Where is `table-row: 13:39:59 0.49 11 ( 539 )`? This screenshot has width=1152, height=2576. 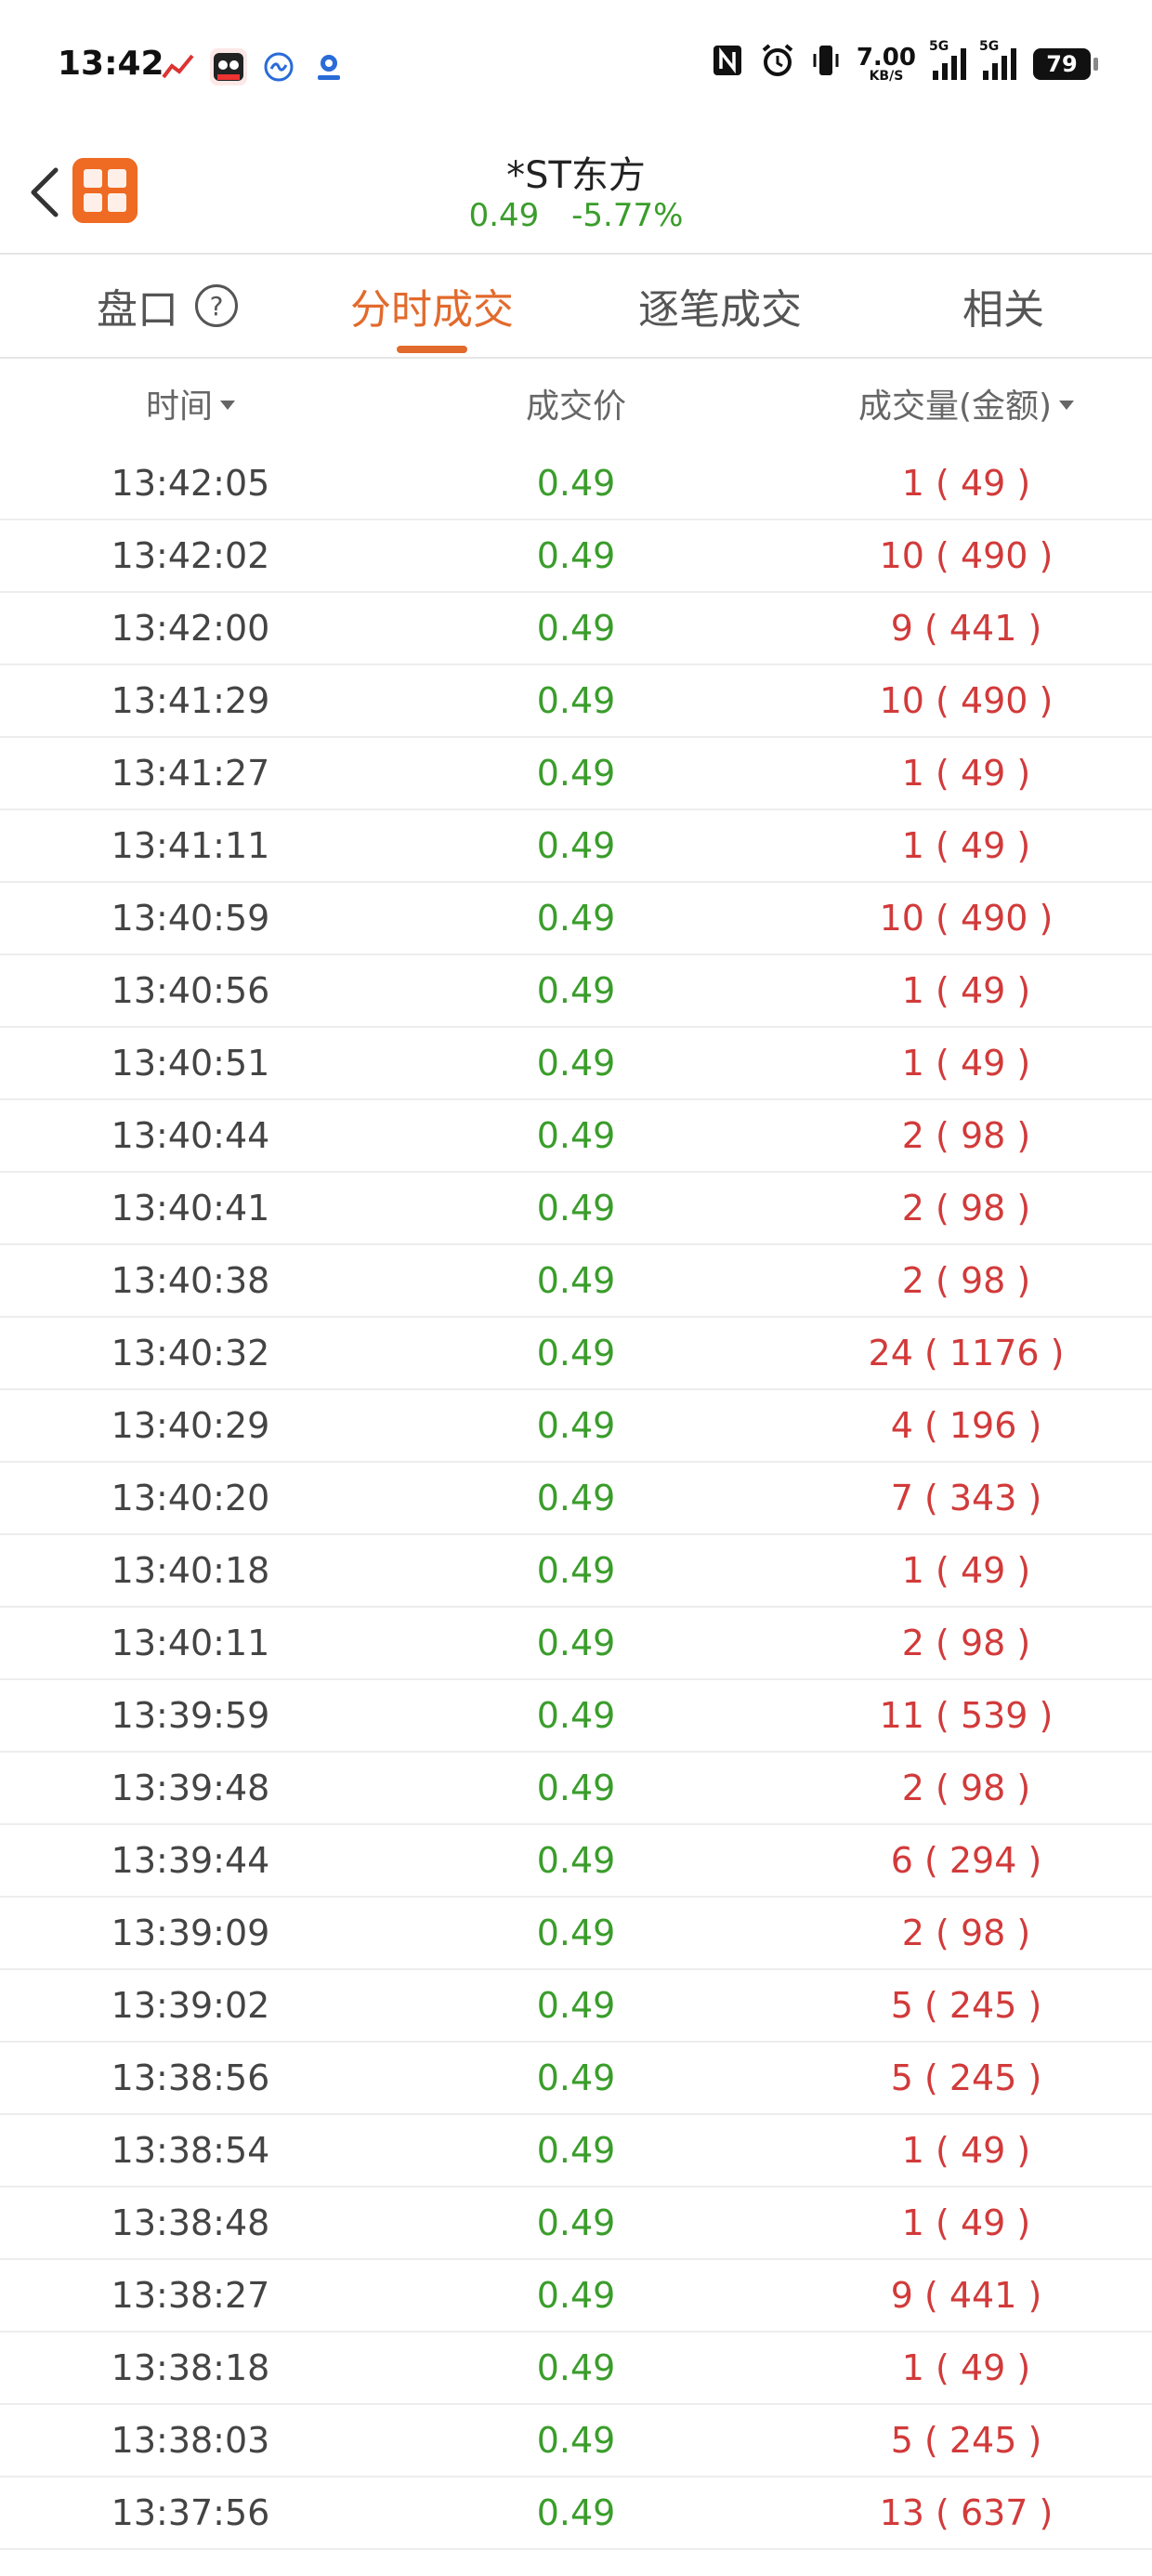 table-row: 13:39:59 0.49 11 ( 539 ) is located at coordinates (576, 1716).